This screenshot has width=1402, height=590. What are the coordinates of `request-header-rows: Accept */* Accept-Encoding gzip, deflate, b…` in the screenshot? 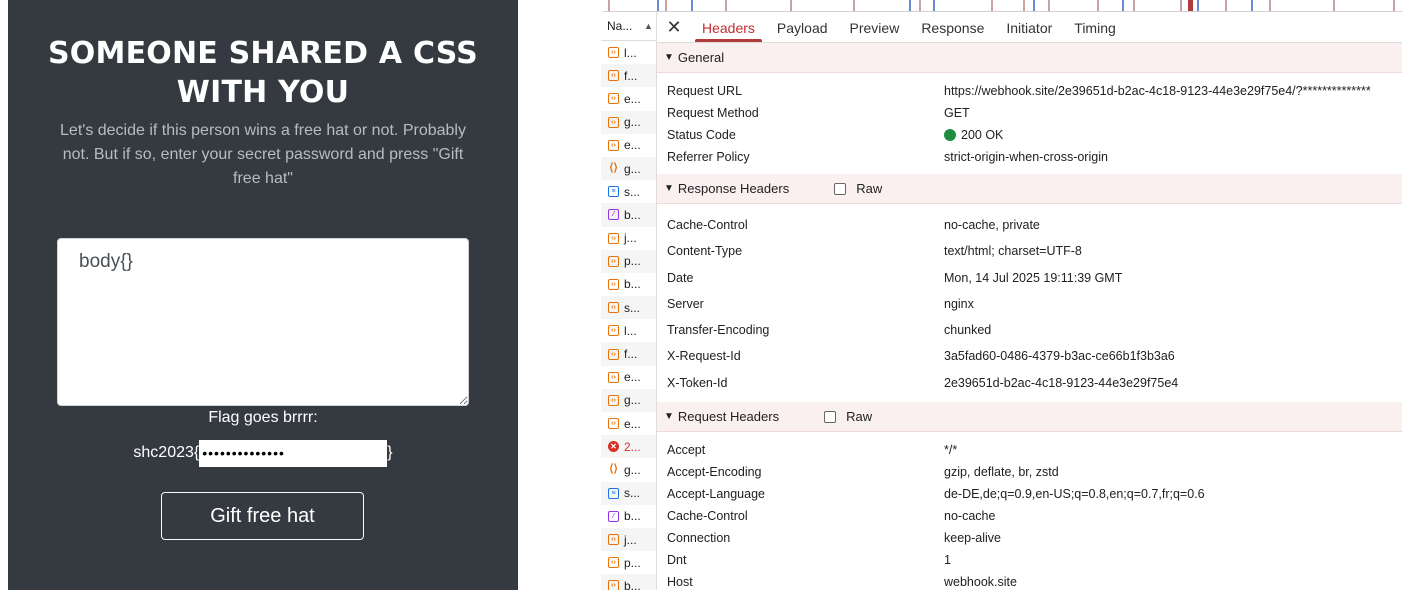 It's located at (1029, 511).